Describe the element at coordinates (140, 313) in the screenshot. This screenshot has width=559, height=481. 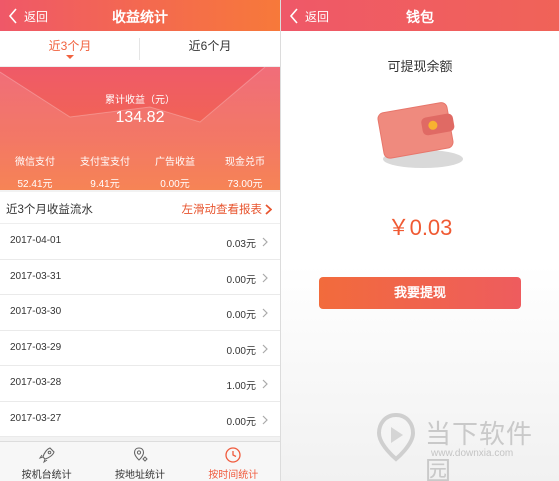
I see `list-item: 2017-03-30 0.00元` at that location.